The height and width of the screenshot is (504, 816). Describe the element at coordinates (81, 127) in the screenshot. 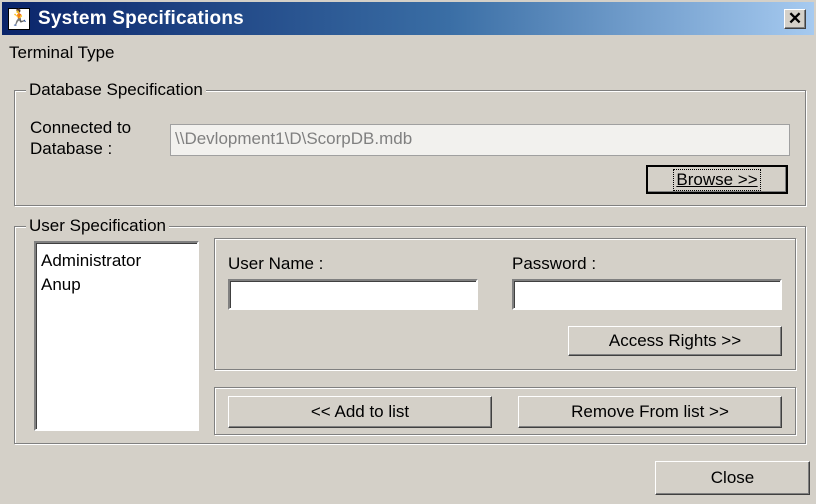

I see `connected-to-label: Connected to` at that location.